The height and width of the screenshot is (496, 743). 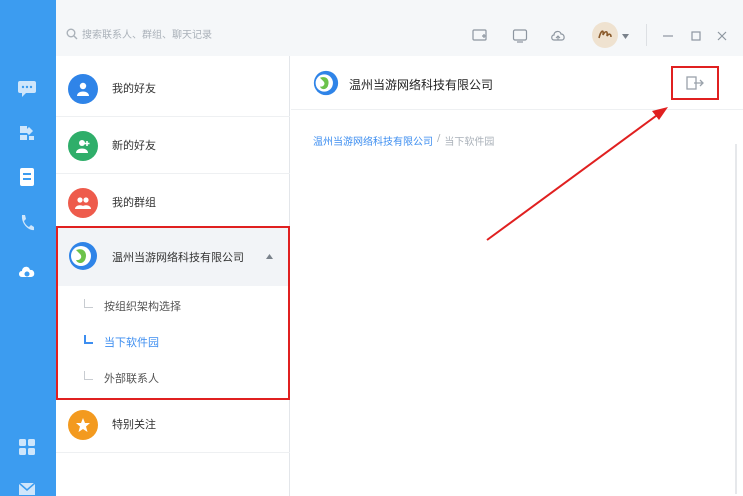 I want to click on contact-group-my-friends: 我的好友, so click(x=173, y=88).